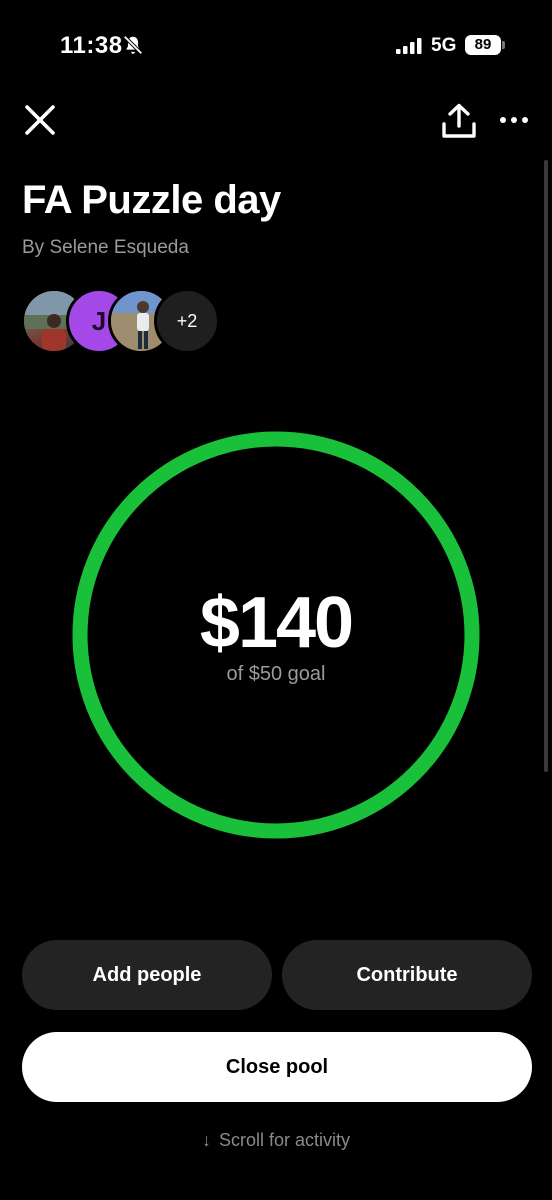 This screenshot has width=552, height=1200. What do you see at coordinates (483, 45) in the screenshot?
I see `battery-indicator: 89` at bounding box center [483, 45].